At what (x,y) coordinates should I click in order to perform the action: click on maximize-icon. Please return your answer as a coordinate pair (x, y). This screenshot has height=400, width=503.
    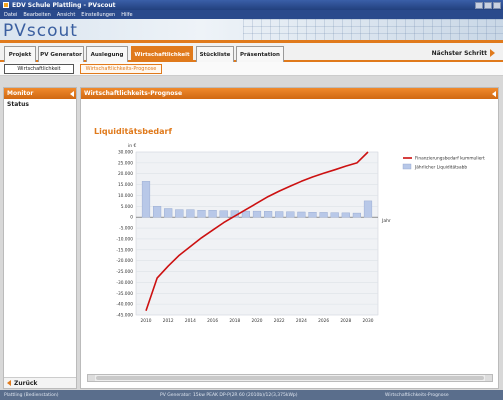
    Looking at the image, I should click on (488, 5).